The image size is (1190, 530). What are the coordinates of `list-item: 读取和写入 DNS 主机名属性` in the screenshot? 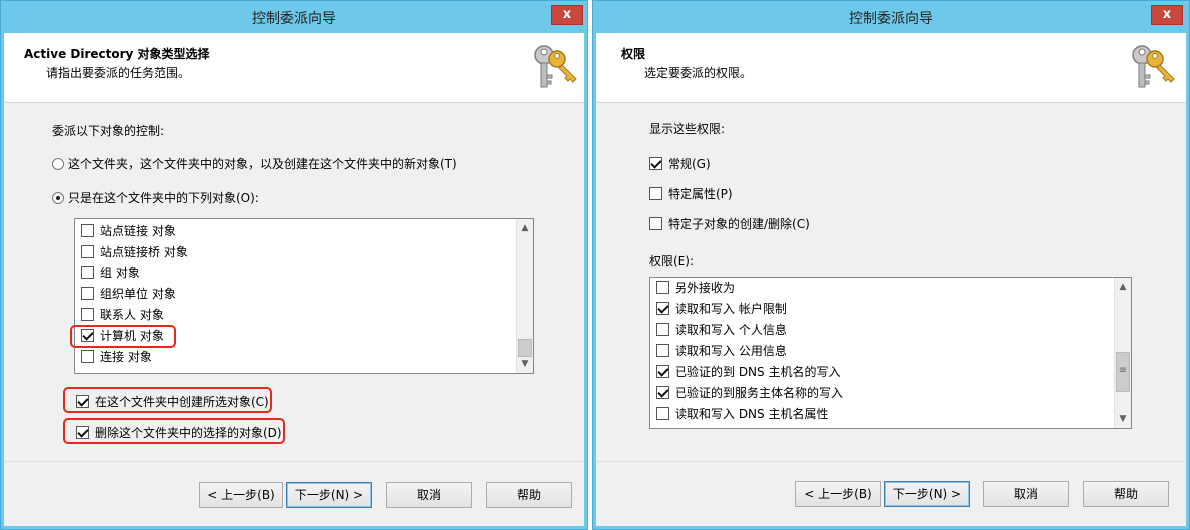 It's located at (742, 414).